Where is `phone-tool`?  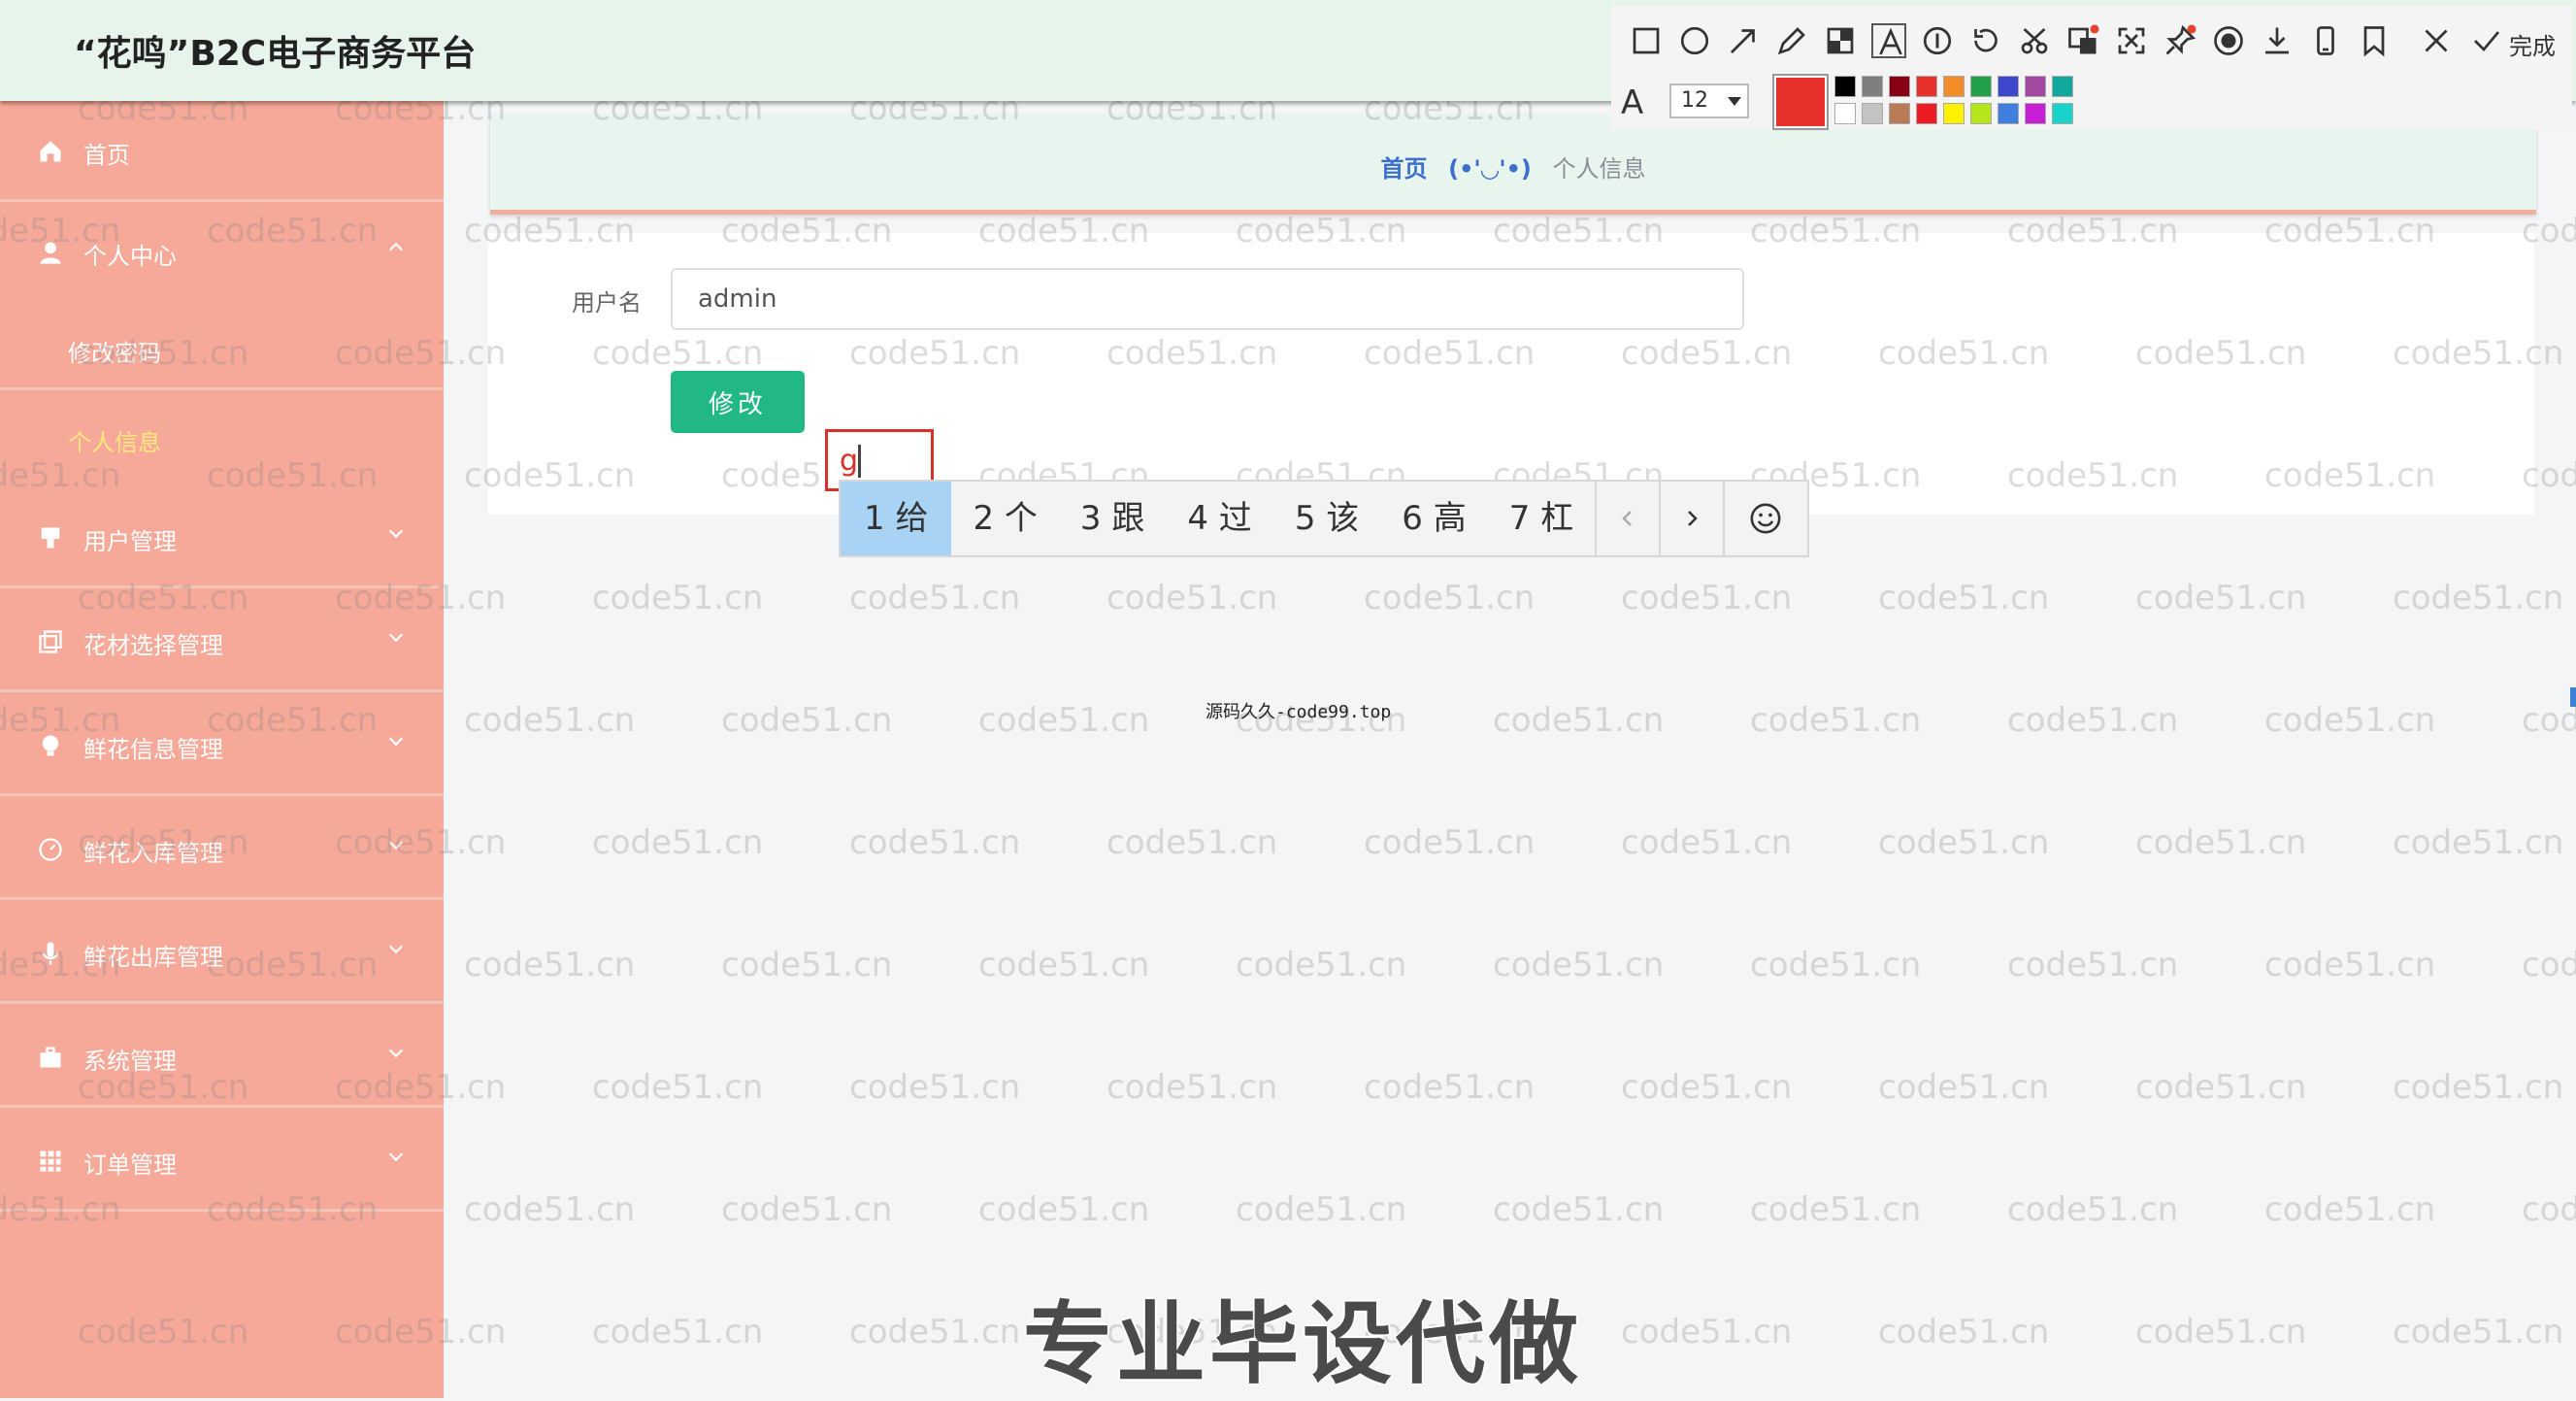
phone-tool is located at coordinates (2325, 40).